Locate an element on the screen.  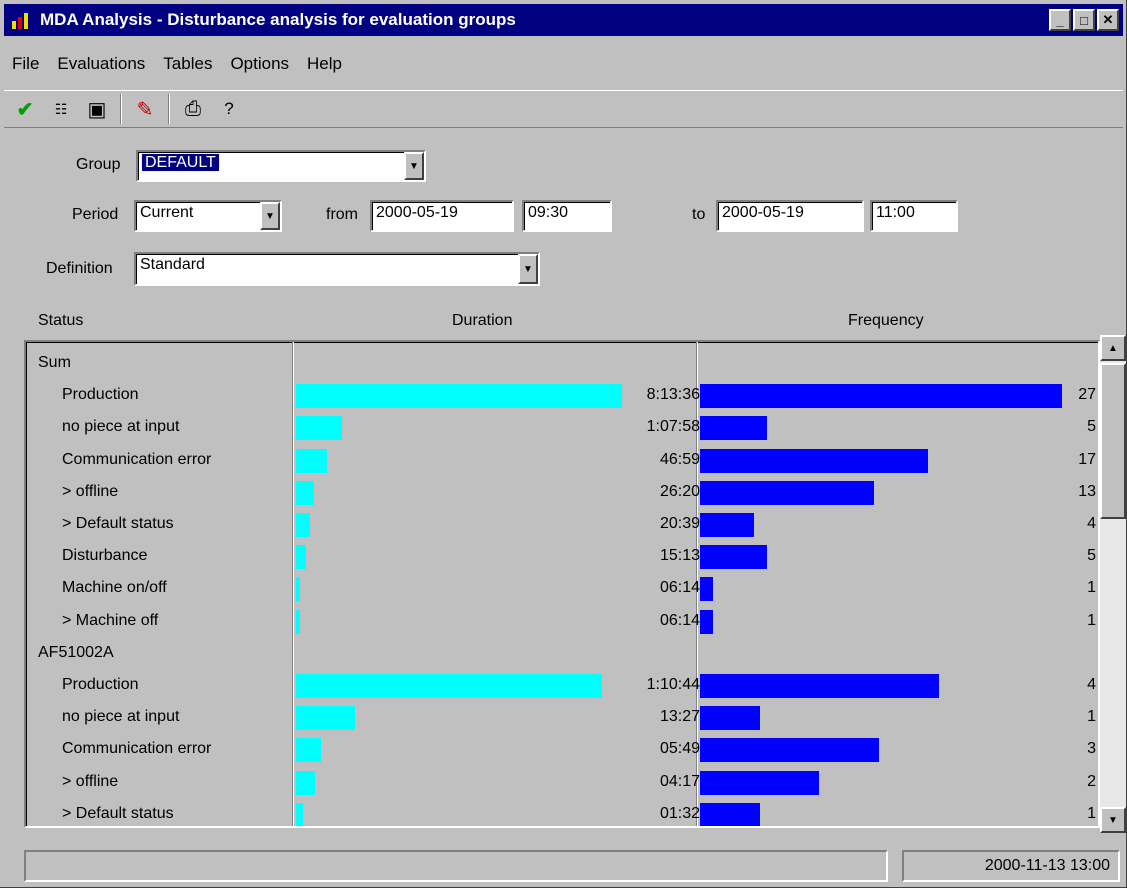
duration-value: 20:39 is located at coordinates (679, 523).